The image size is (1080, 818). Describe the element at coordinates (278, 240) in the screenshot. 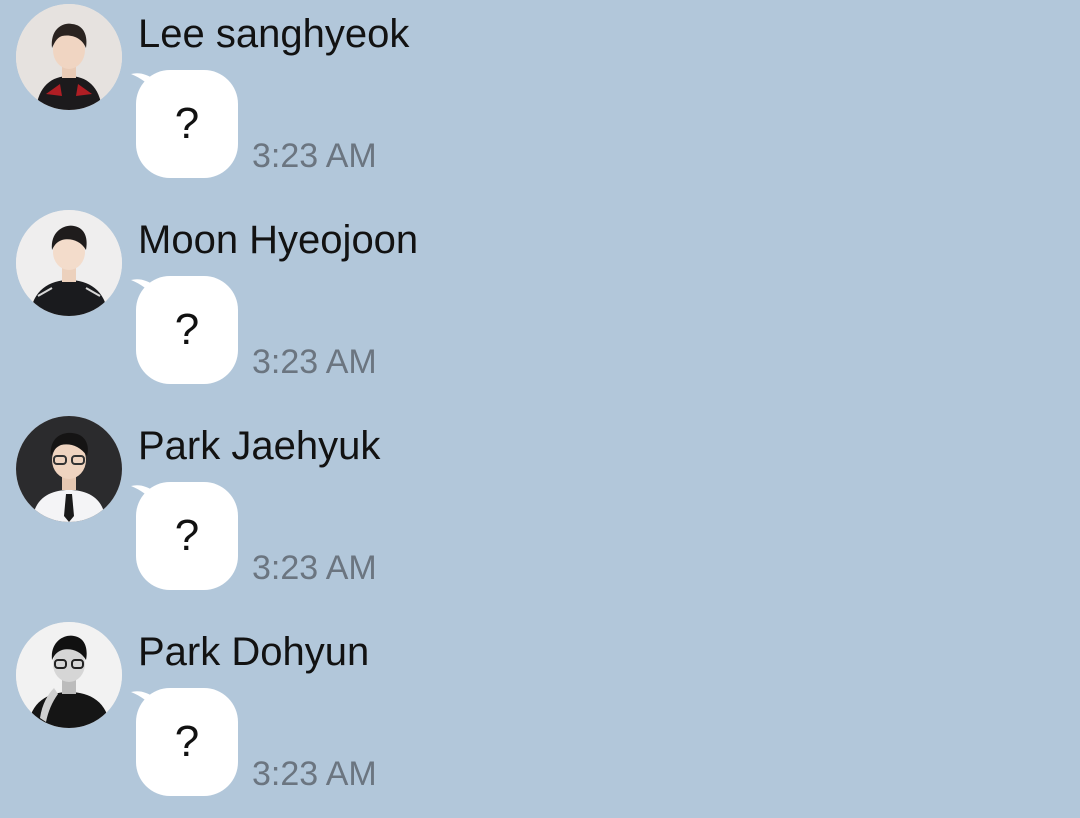

I see `sender-name: Moon Hyeojoon` at that location.